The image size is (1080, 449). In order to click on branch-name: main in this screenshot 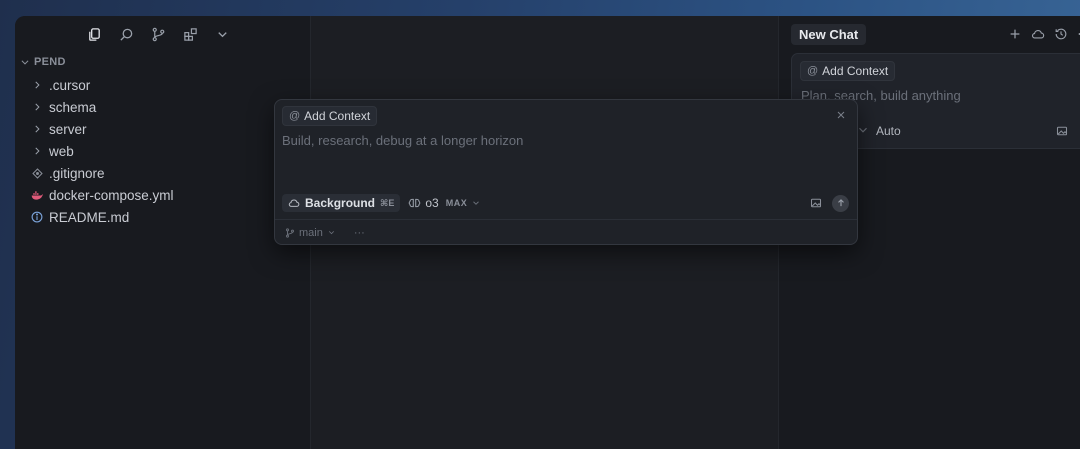, I will do `click(311, 232)`.